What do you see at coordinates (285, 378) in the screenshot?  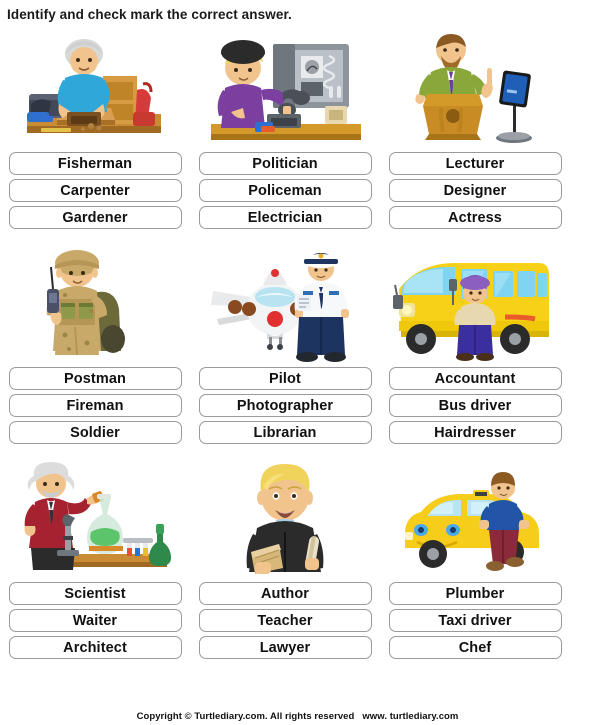 I see `option-button: Pilot` at bounding box center [285, 378].